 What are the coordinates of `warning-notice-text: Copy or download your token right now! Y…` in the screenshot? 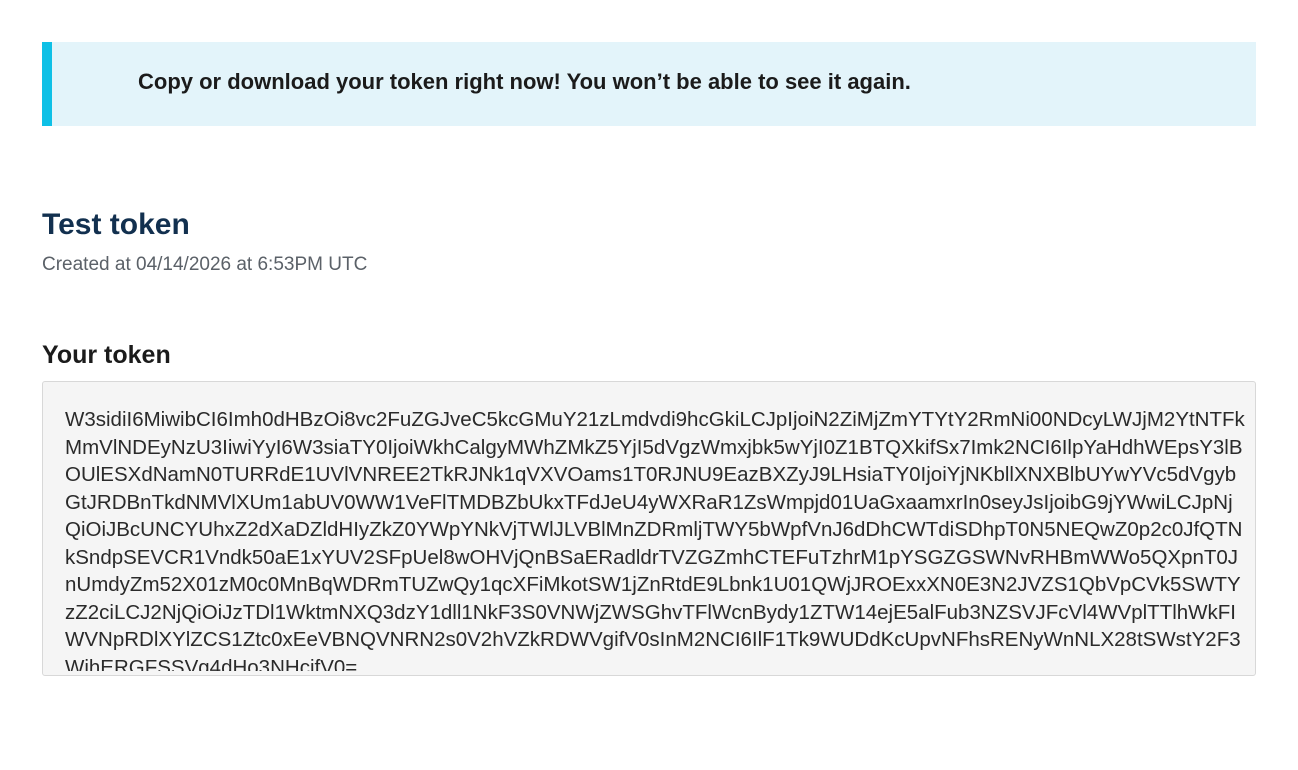 It's located at (524, 81).